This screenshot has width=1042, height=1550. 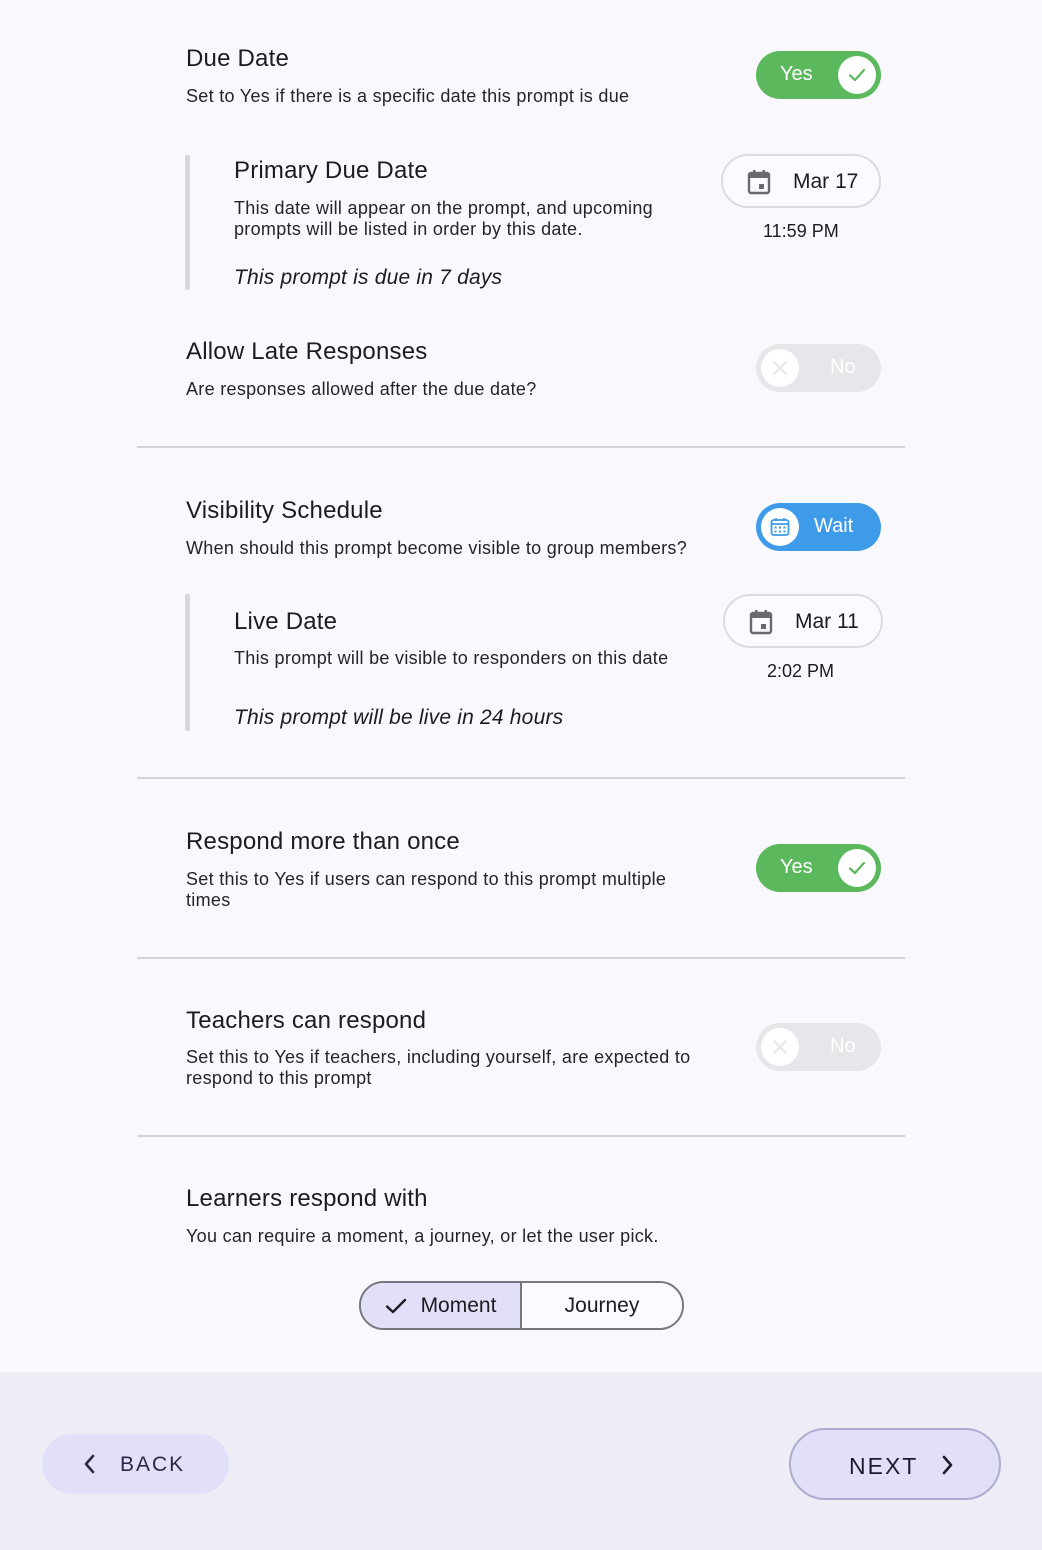 I want to click on live-date-picker: Mar 11, so click(x=803, y=621).